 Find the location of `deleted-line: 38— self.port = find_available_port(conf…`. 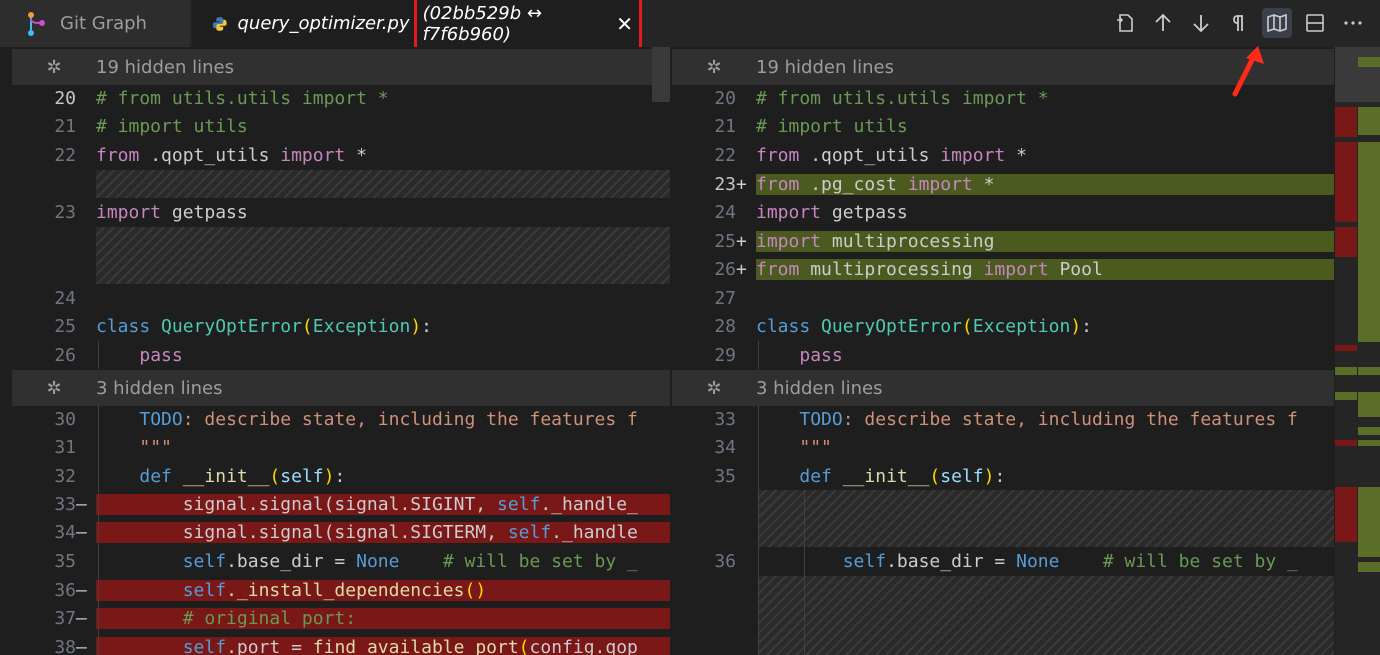

deleted-line: 38— self.port = find_available_port(conf… is located at coordinates (341, 644).